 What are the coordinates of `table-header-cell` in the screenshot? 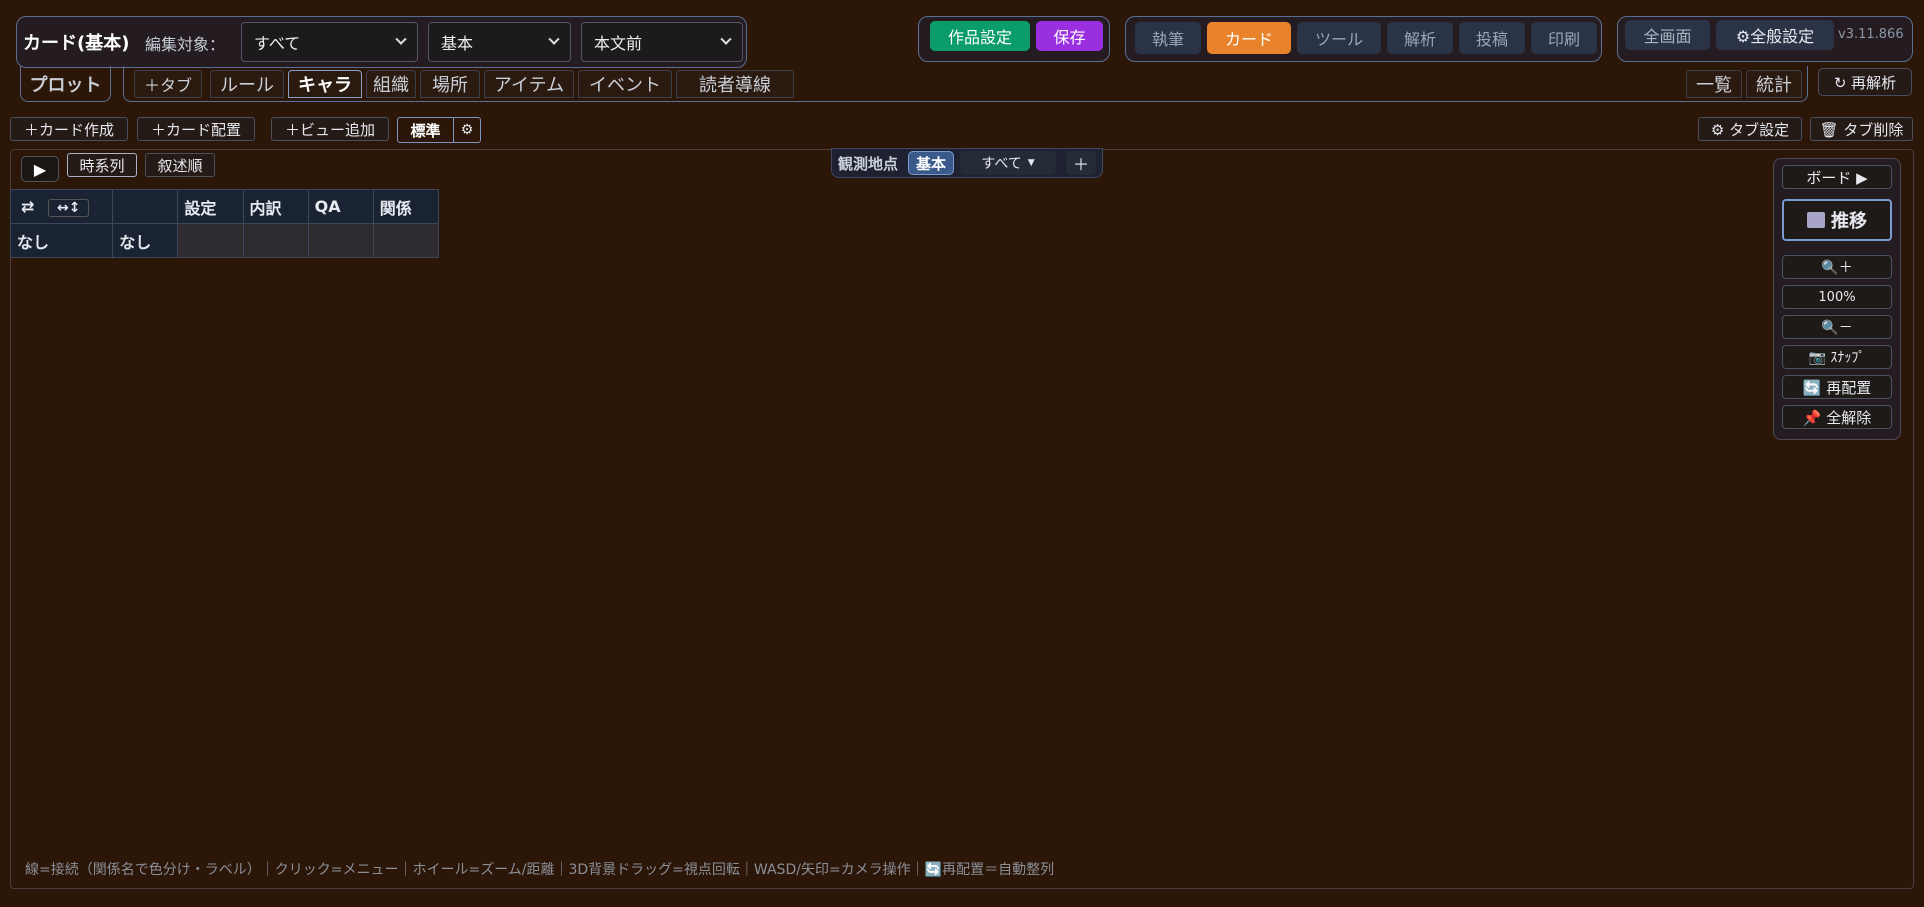 It's located at (145, 206).